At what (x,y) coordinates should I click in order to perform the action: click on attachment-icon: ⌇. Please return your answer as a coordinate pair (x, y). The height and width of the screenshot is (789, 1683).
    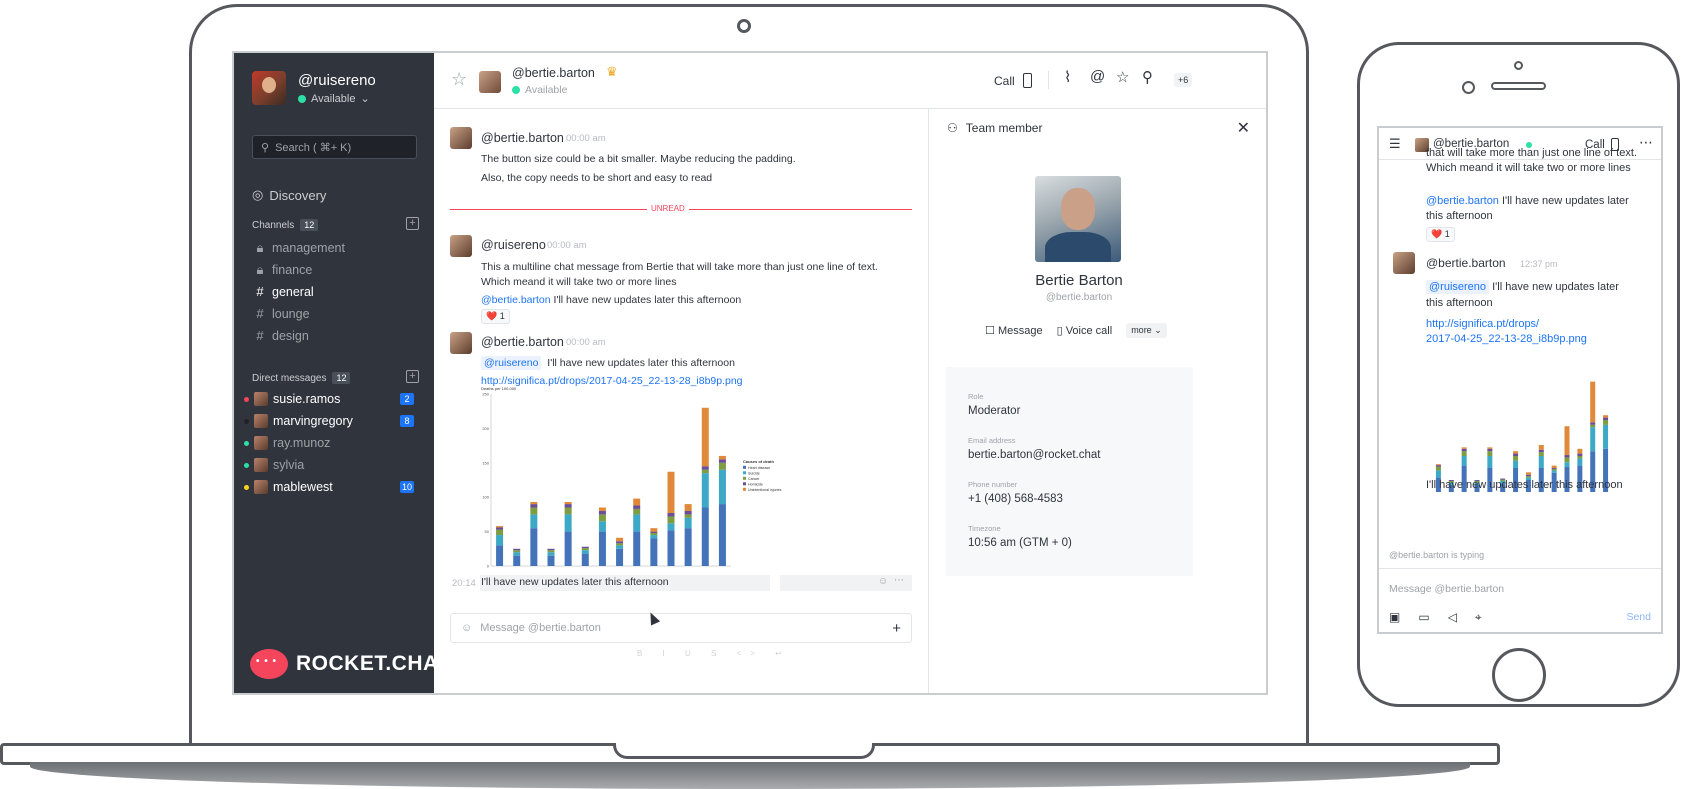
    Looking at the image, I should click on (1067, 77).